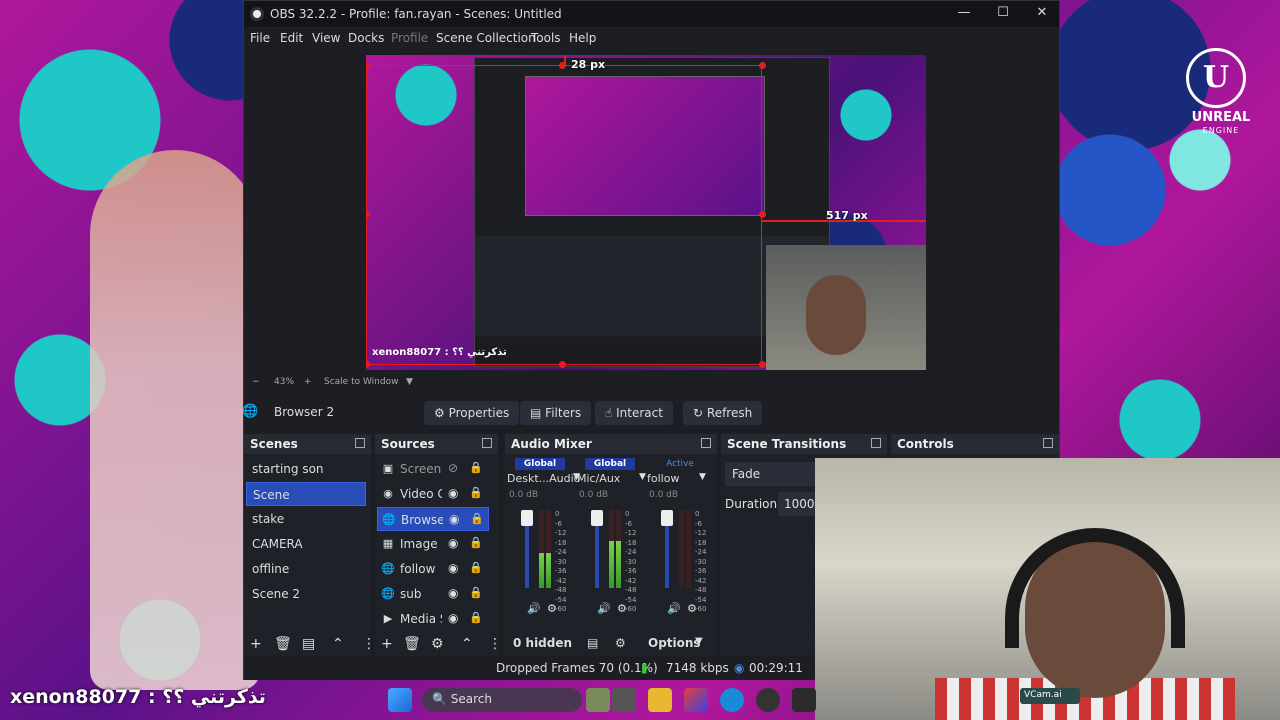 This screenshot has height=720, width=1280. I want to click on folder-icon, so click(660, 700).